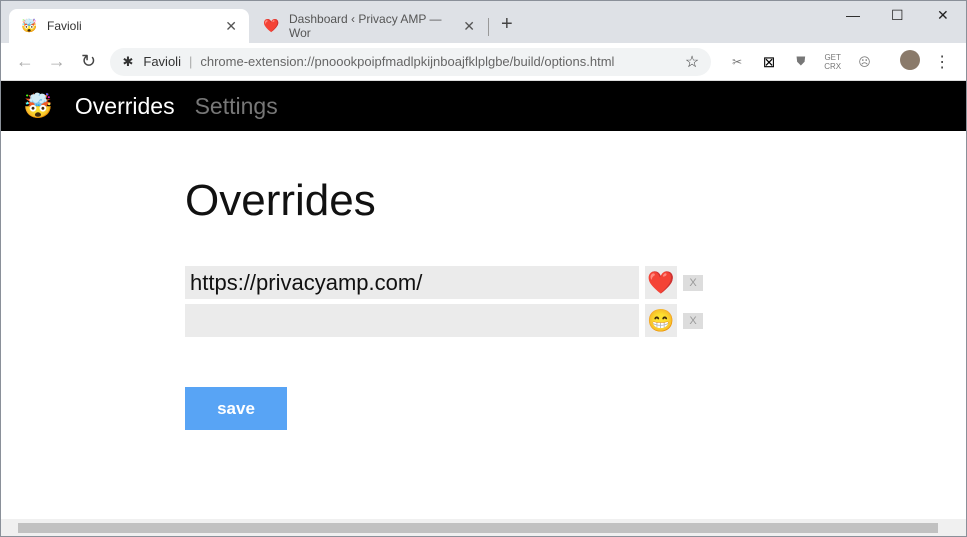 The image size is (967, 537). I want to click on override-row: ❤️ X, so click(444, 282).